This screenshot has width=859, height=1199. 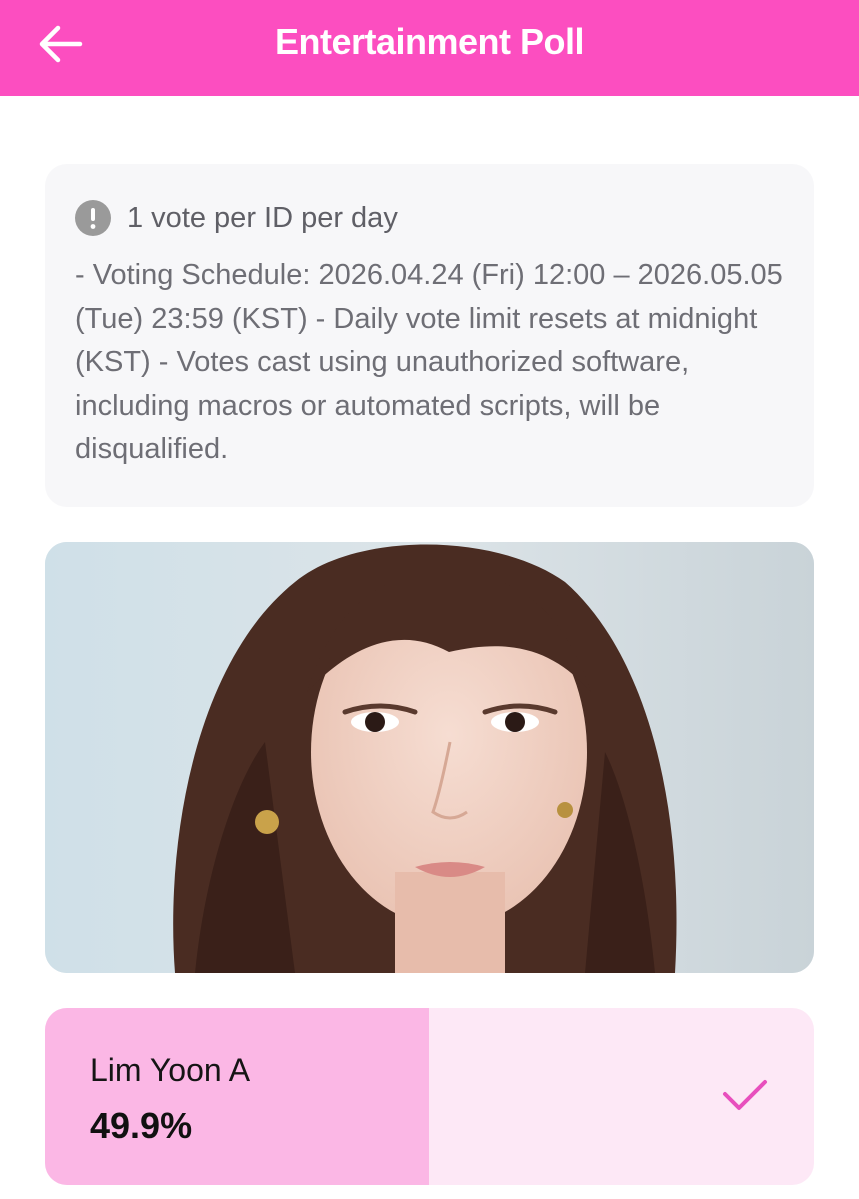 I want to click on page-title: Entertainment Poll, so click(x=429, y=41).